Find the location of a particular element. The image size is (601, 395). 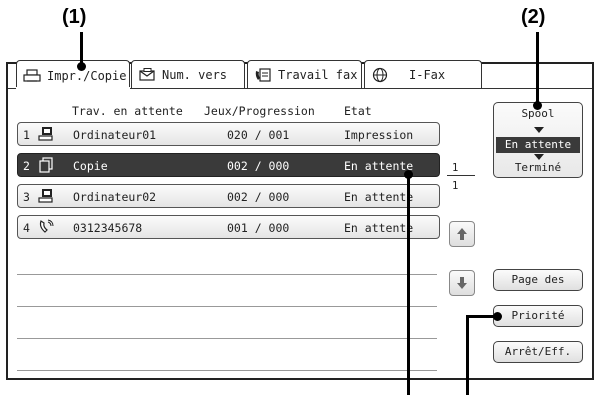

column-header-job: Trav. en attente is located at coordinates (127, 111).